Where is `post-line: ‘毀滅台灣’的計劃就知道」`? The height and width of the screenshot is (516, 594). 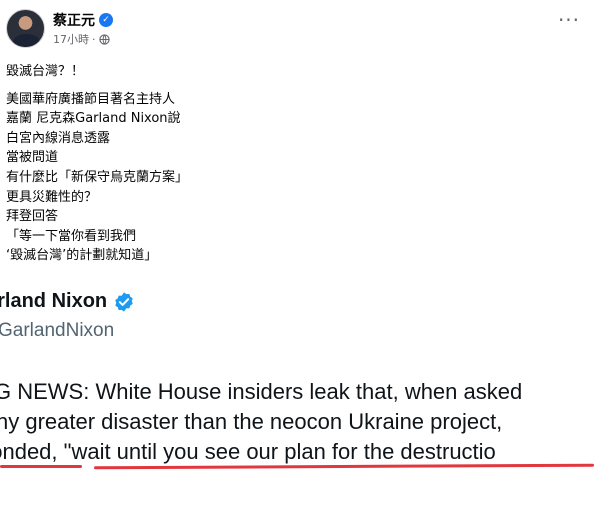 post-line: ‘毀滅台灣’的計劃就知道」 is located at coordinates (82, 256).